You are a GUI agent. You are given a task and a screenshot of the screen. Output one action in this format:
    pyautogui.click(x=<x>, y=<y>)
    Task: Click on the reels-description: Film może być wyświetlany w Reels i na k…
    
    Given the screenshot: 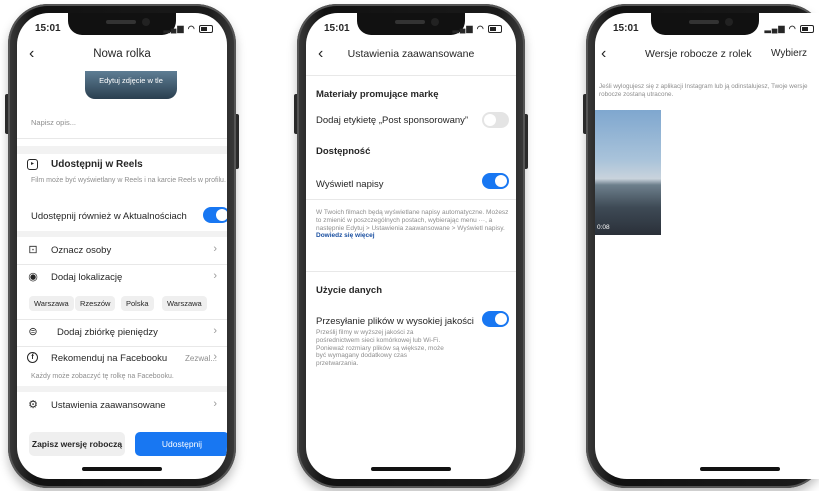 What is the action you would take?
    pyautogui.click(x=128, y=180)
    